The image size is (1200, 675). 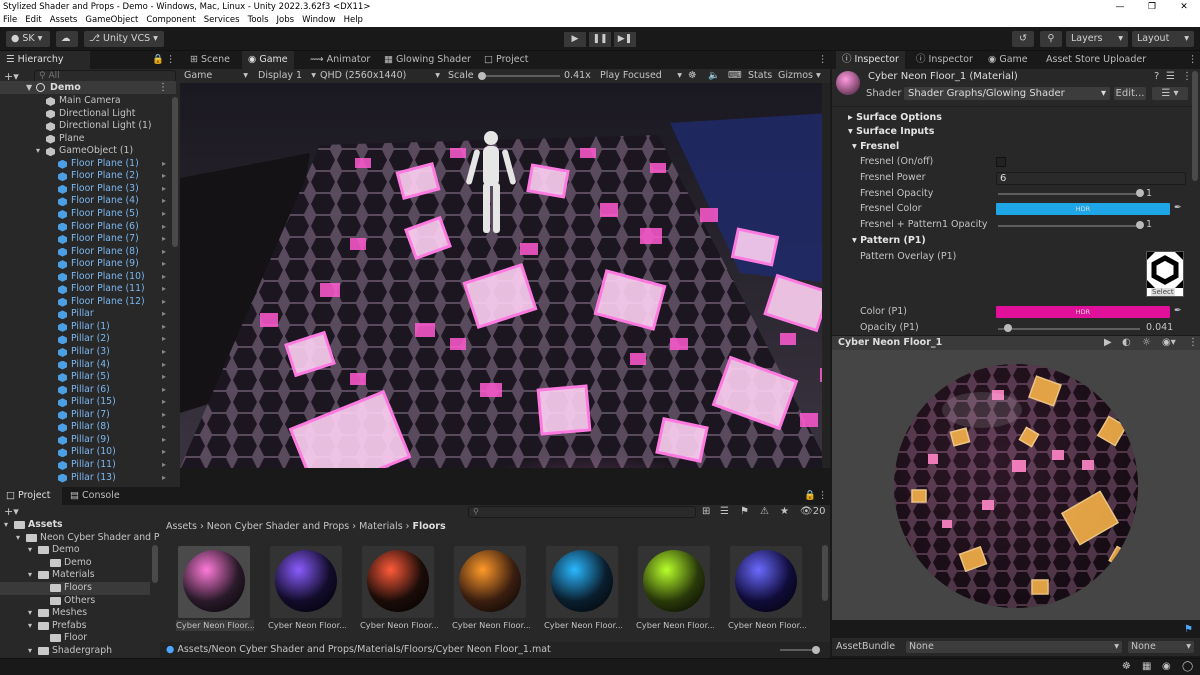 What do you see at coordinates (88, 339) in the screenshot?
I see `hierarchy-item: Pillar (2) ▸` at bounding box center [88, 339].